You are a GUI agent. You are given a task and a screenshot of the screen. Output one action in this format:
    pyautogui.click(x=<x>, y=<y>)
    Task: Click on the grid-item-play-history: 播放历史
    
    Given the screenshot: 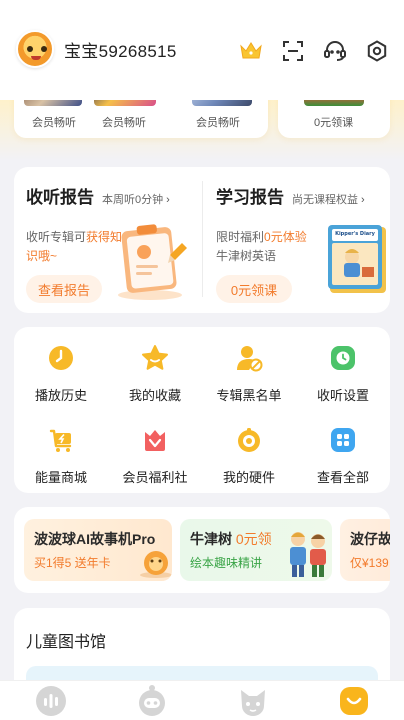 What is the action you would take?
    pyautogui.click(x=61, y=380)
    